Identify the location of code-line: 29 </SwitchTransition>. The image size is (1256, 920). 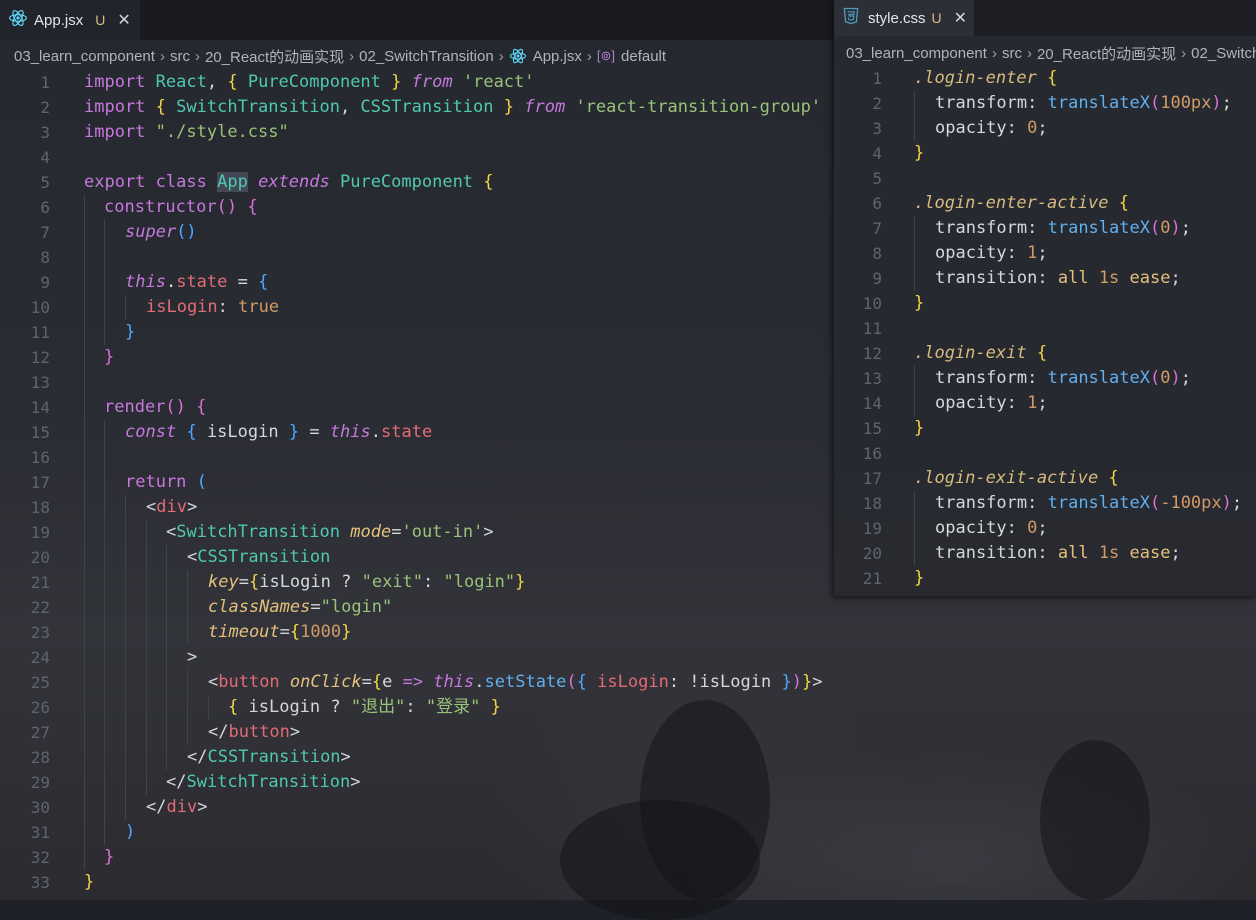
(628, 782).